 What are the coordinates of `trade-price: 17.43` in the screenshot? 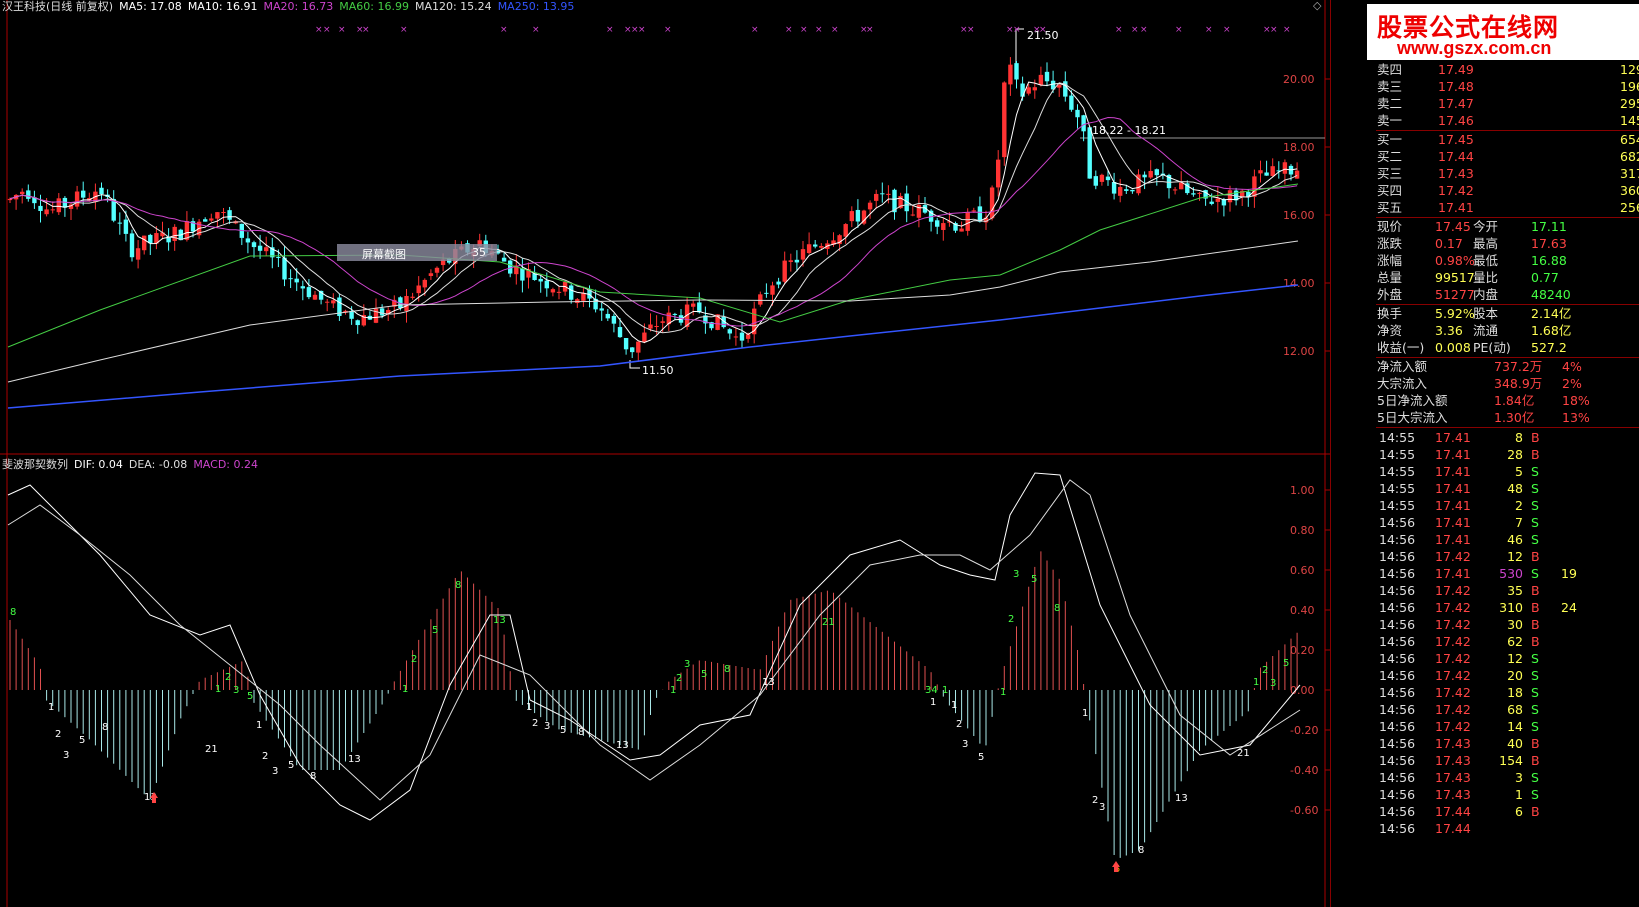 It's located at (1453, 743).